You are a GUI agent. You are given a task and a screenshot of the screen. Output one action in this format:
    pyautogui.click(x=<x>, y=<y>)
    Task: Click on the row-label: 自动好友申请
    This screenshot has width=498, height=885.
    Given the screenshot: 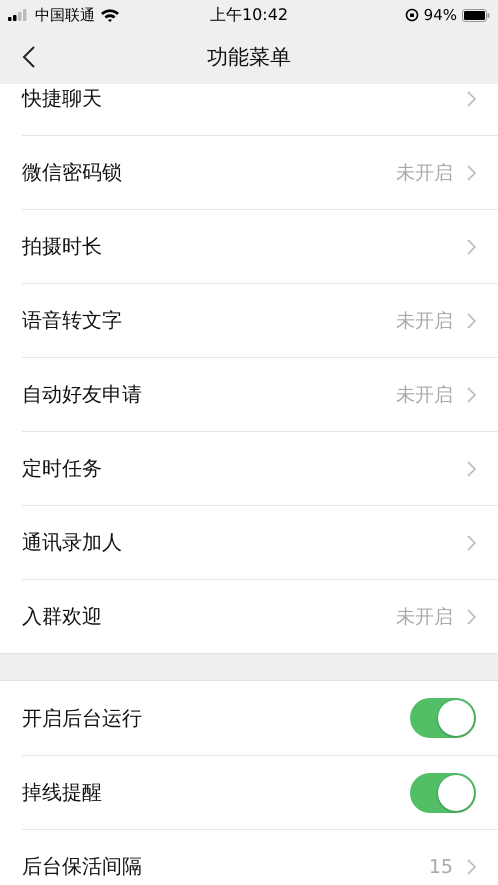 What is the action you would take?
    pyautogui.click(x=82, y=394)
    